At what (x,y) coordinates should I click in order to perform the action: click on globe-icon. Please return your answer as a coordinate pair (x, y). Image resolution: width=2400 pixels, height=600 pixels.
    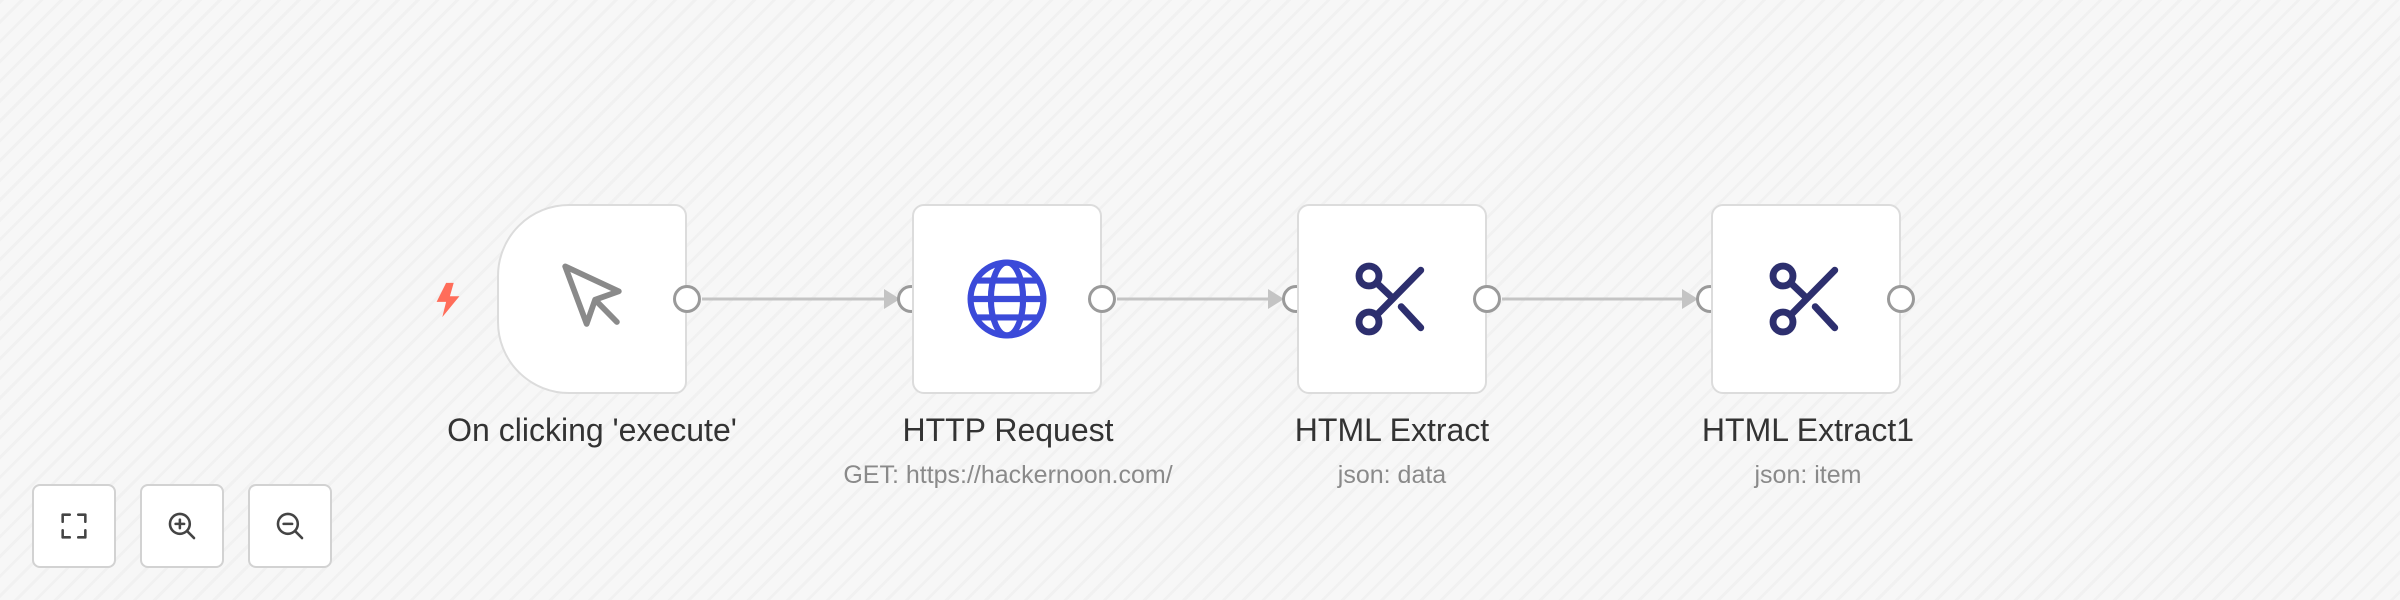
    Looking at the image, I should click on (1007, 299).